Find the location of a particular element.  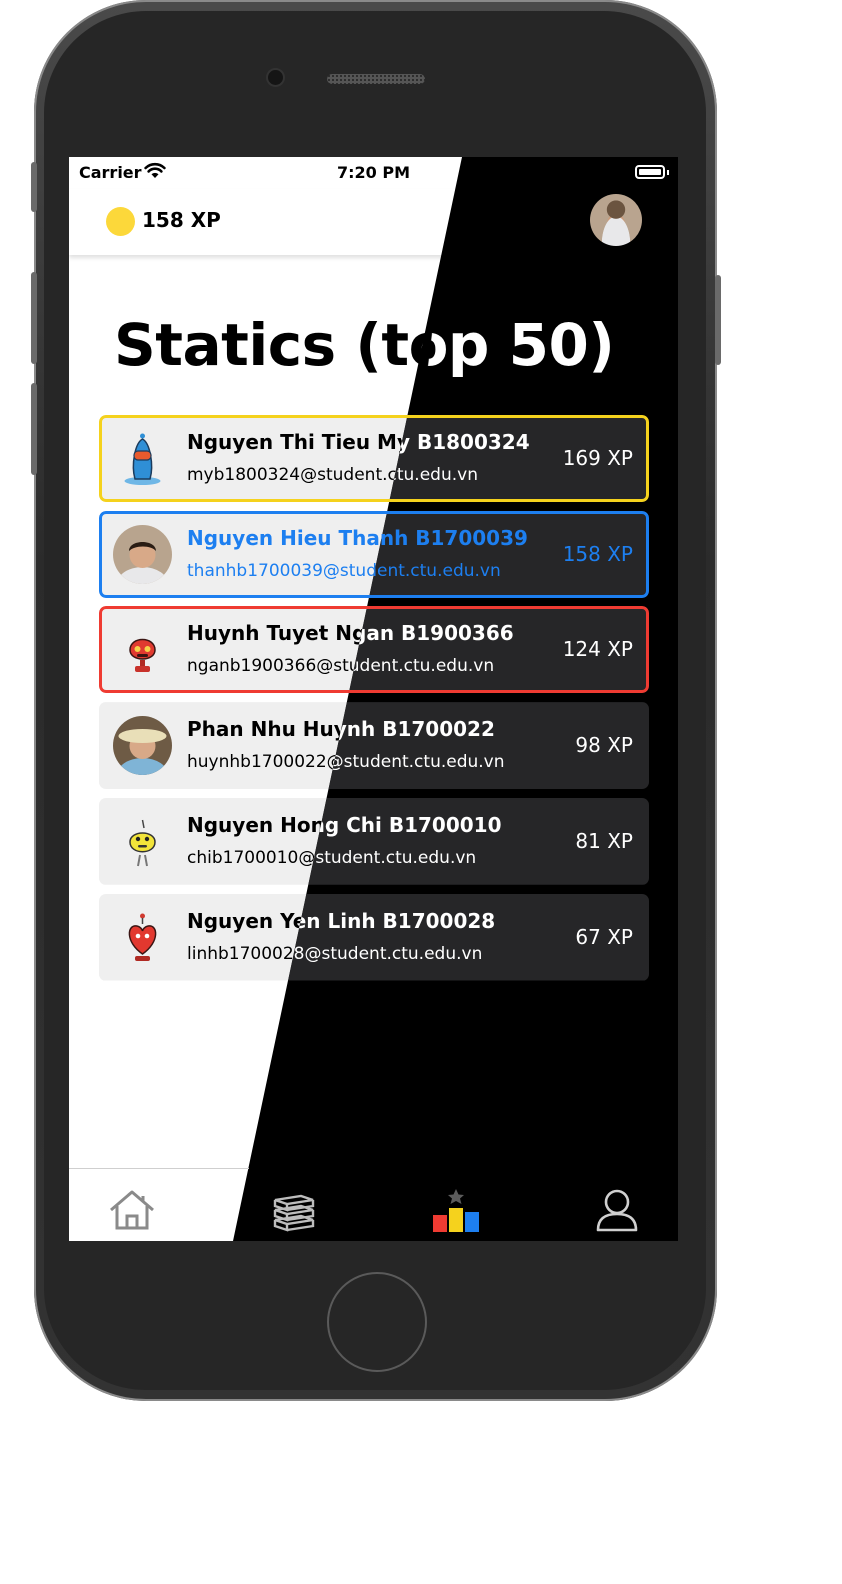

power-button is located at coordinates (718, 320).